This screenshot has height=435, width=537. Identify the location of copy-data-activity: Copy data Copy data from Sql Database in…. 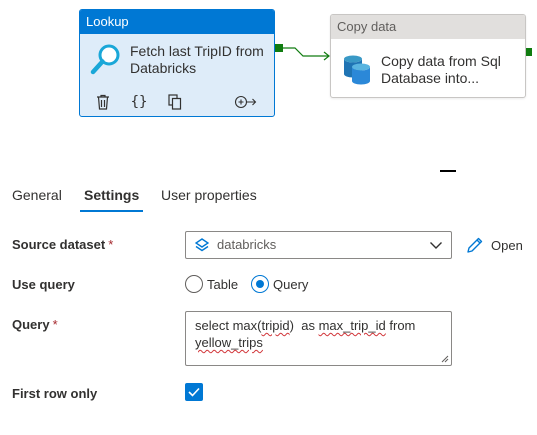
(428, 56).